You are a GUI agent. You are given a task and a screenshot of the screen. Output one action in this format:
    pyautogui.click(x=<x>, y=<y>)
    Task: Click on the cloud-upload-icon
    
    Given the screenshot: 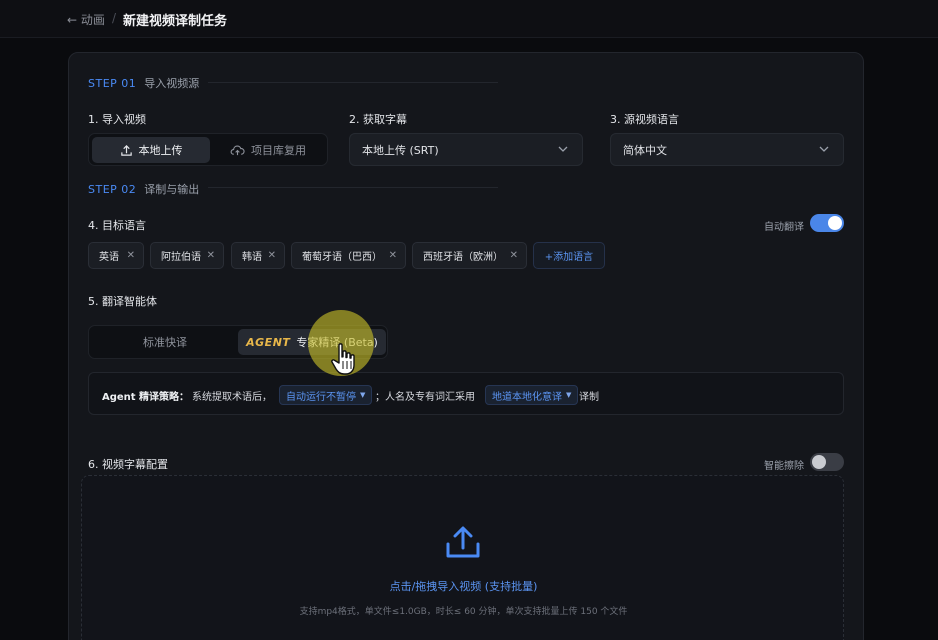 What is the action you would take?
    pyautogui.click(x=237, y=150)
    